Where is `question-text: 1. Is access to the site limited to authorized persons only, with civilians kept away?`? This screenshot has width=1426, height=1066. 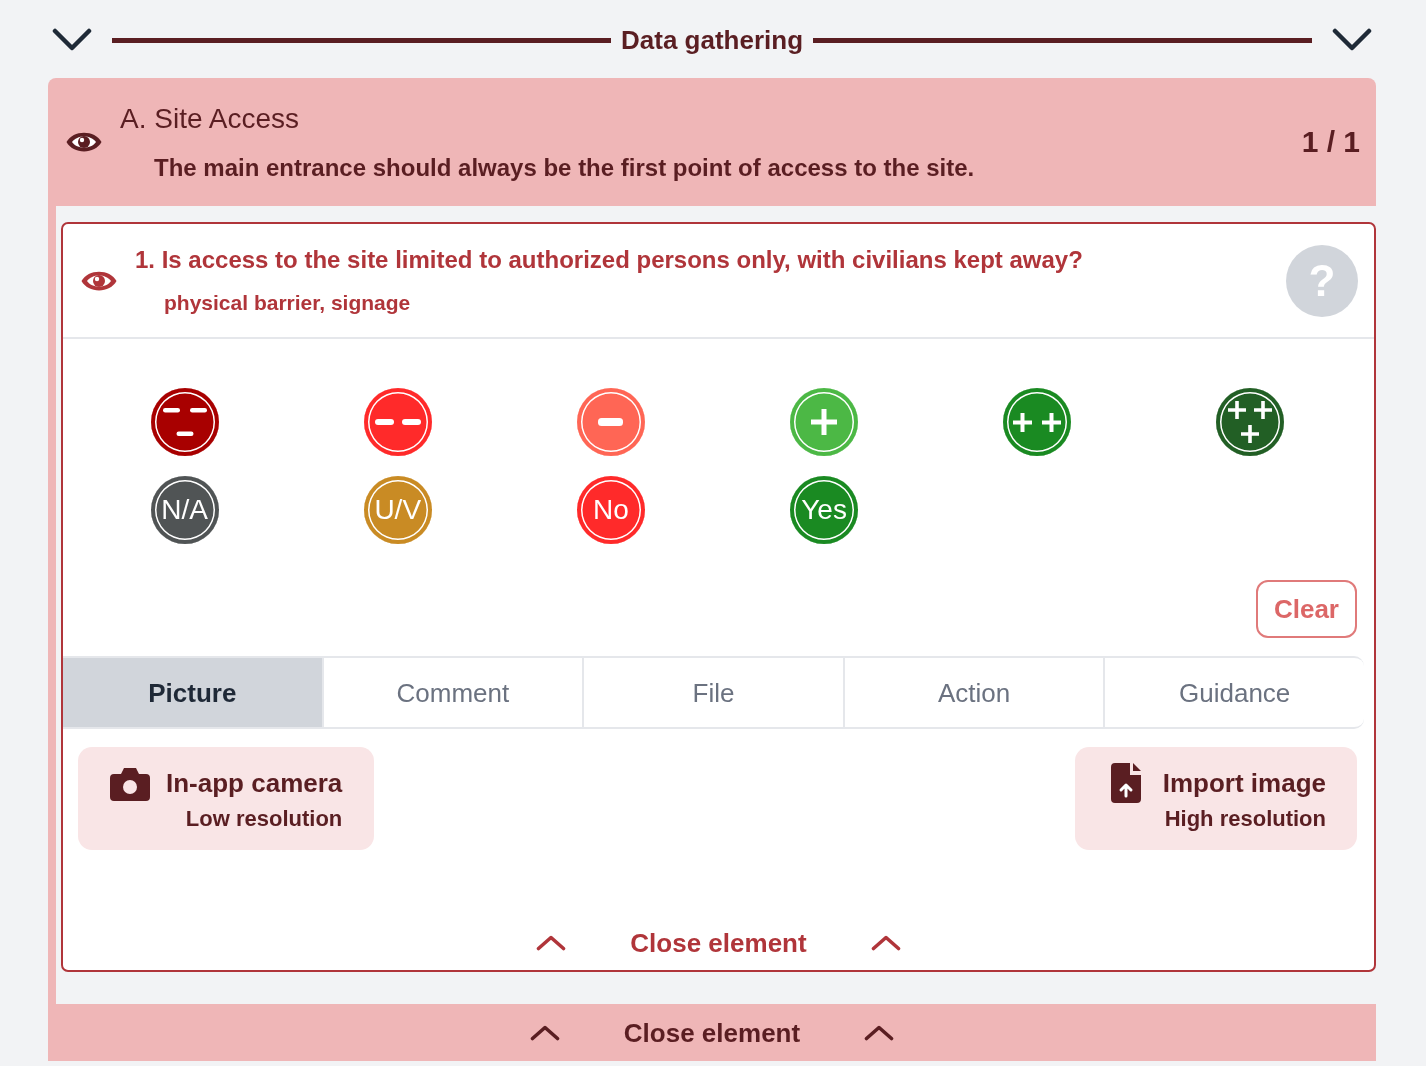
question-text: 1. Is access to the site limited to authorized persons only, with civilians kept away? is located at coordinates (609, 260).